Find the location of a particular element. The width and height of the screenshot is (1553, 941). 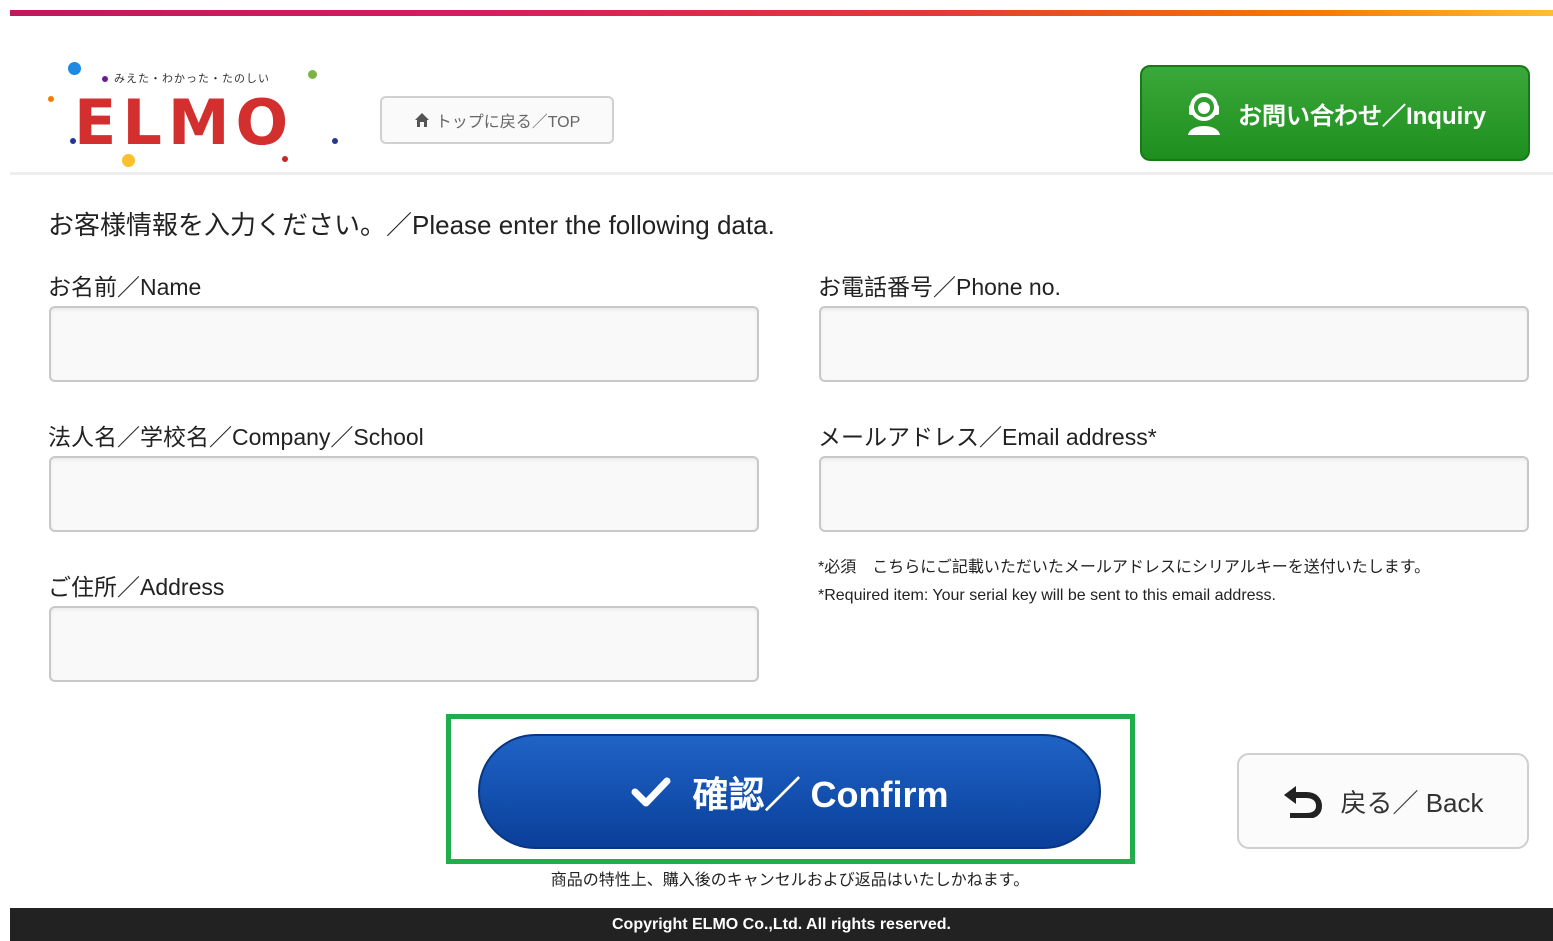

logo-dot-purple is located at coordinates (105, 79).